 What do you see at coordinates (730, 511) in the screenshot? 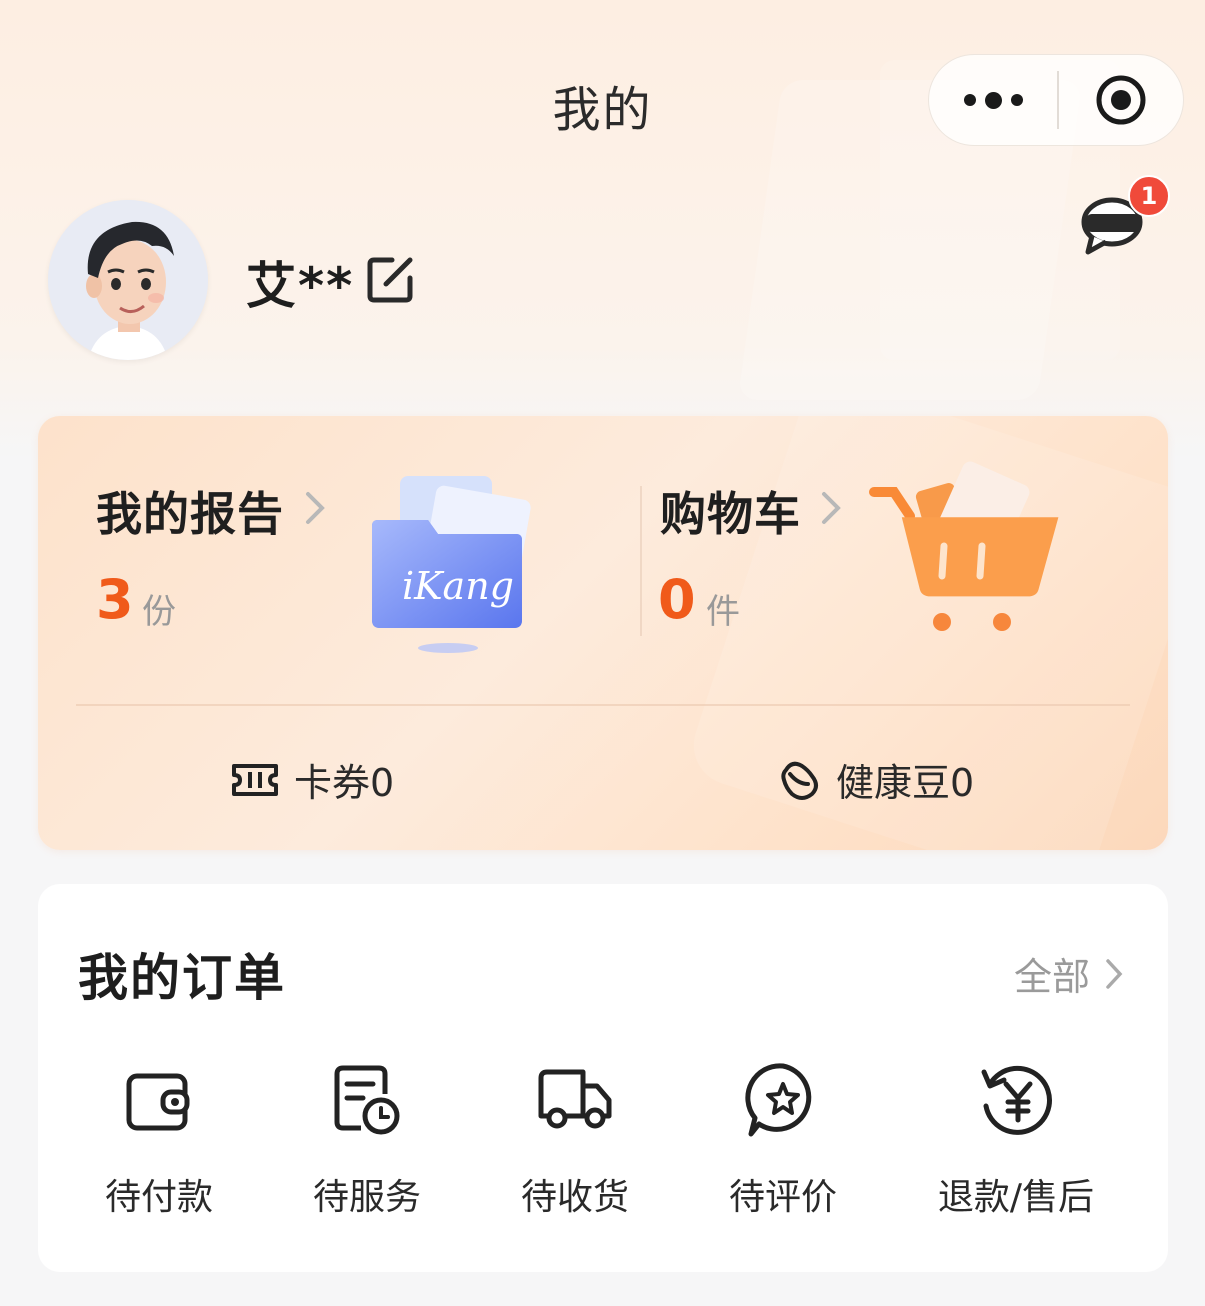
I see `shopping-cart-title: 购物车` at bounding box center [730, 511].